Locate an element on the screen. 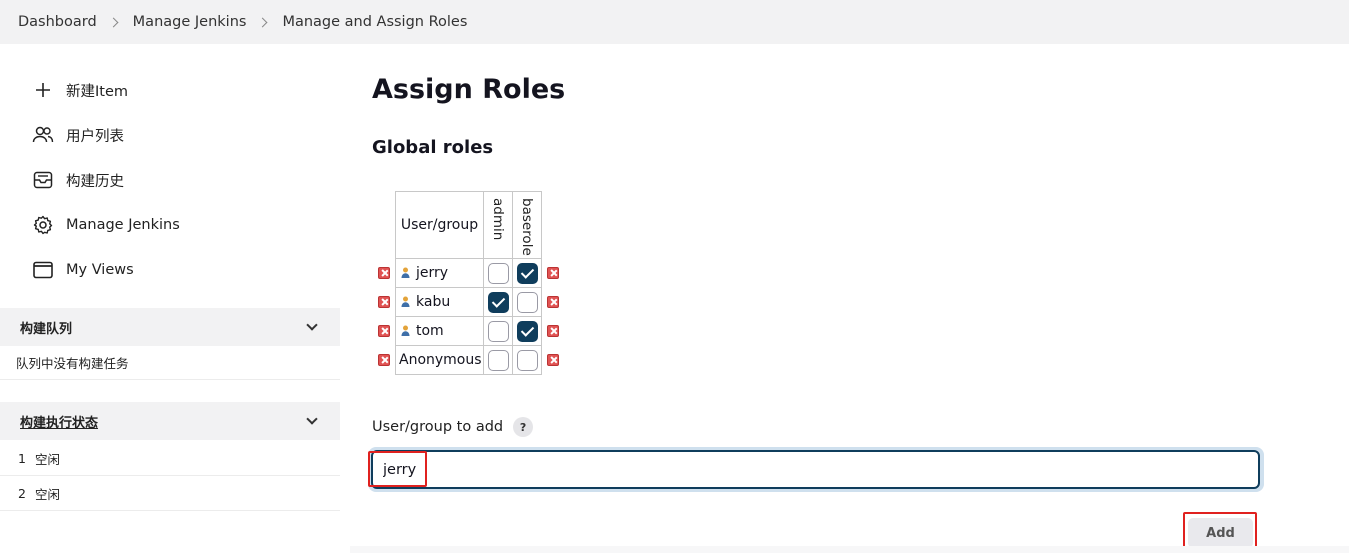 The image size is (1349, 553). table-row: jerry is located at coordinates (468, 273).